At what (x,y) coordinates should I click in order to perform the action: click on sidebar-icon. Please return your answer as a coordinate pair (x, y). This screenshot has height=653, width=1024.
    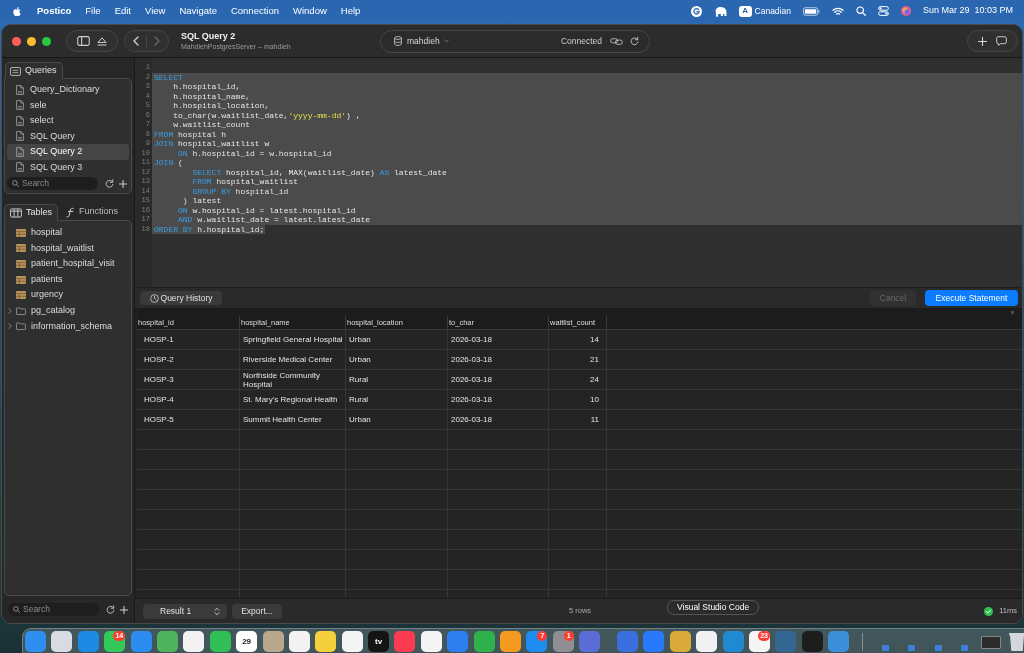
    Looking at the image, I should click on (83, 41).